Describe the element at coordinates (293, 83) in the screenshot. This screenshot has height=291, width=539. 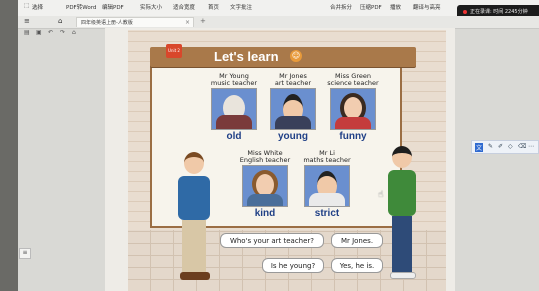
I see `teacher-subject: art teacher` at that location.